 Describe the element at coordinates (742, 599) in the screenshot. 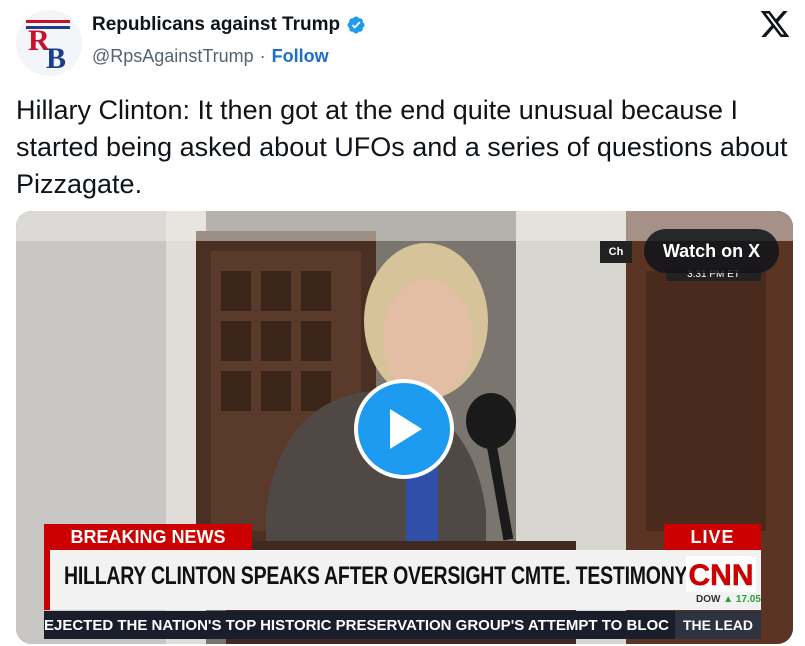

I see `dow-change: ▲ 17.05` at that location.